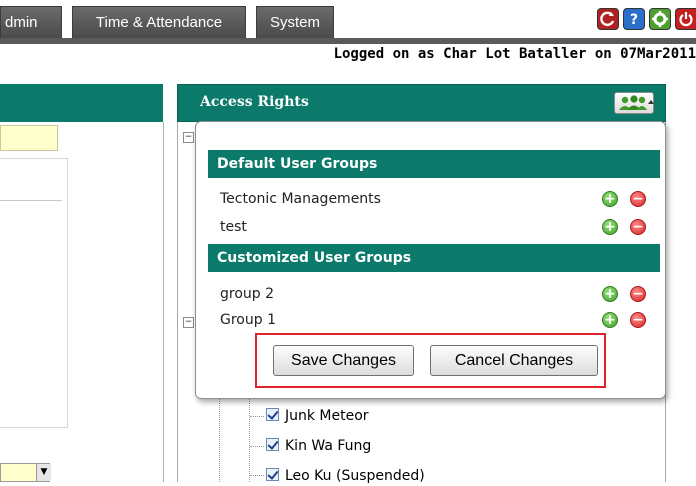 The image size is (696, 486). What do you see at coordinates (233, 227) in the screenshot?
I see `group-name: test` at bounding box center [233, 227].